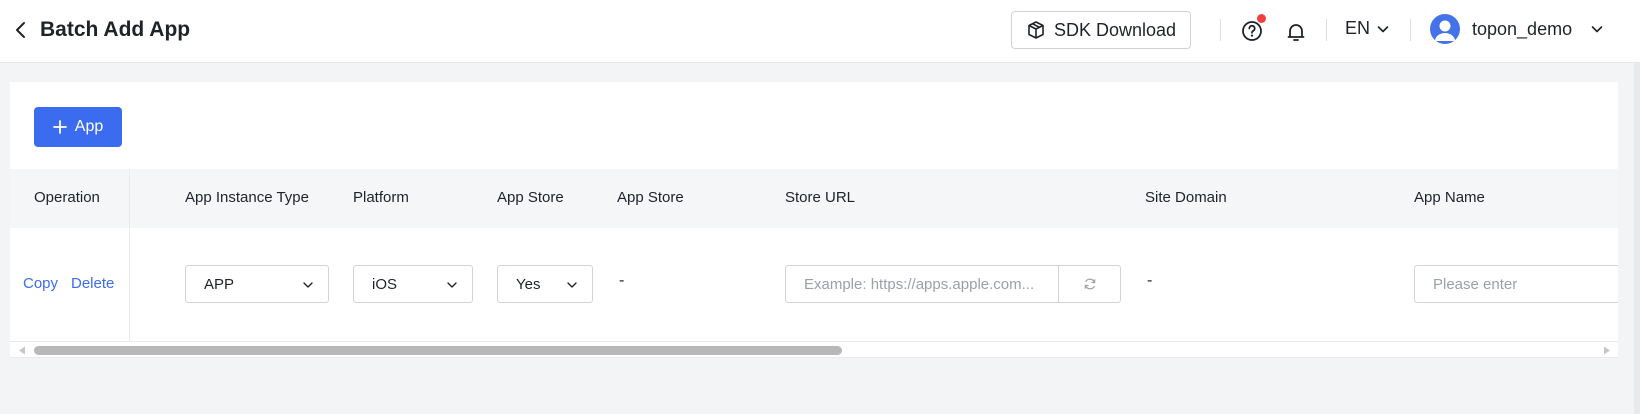 Image resolution: width=1640 pixels, height=414 pixels. Describe the element at coordinates (257, 284) in the screenshot. I see `app-instance-type-select: APP` at that location.